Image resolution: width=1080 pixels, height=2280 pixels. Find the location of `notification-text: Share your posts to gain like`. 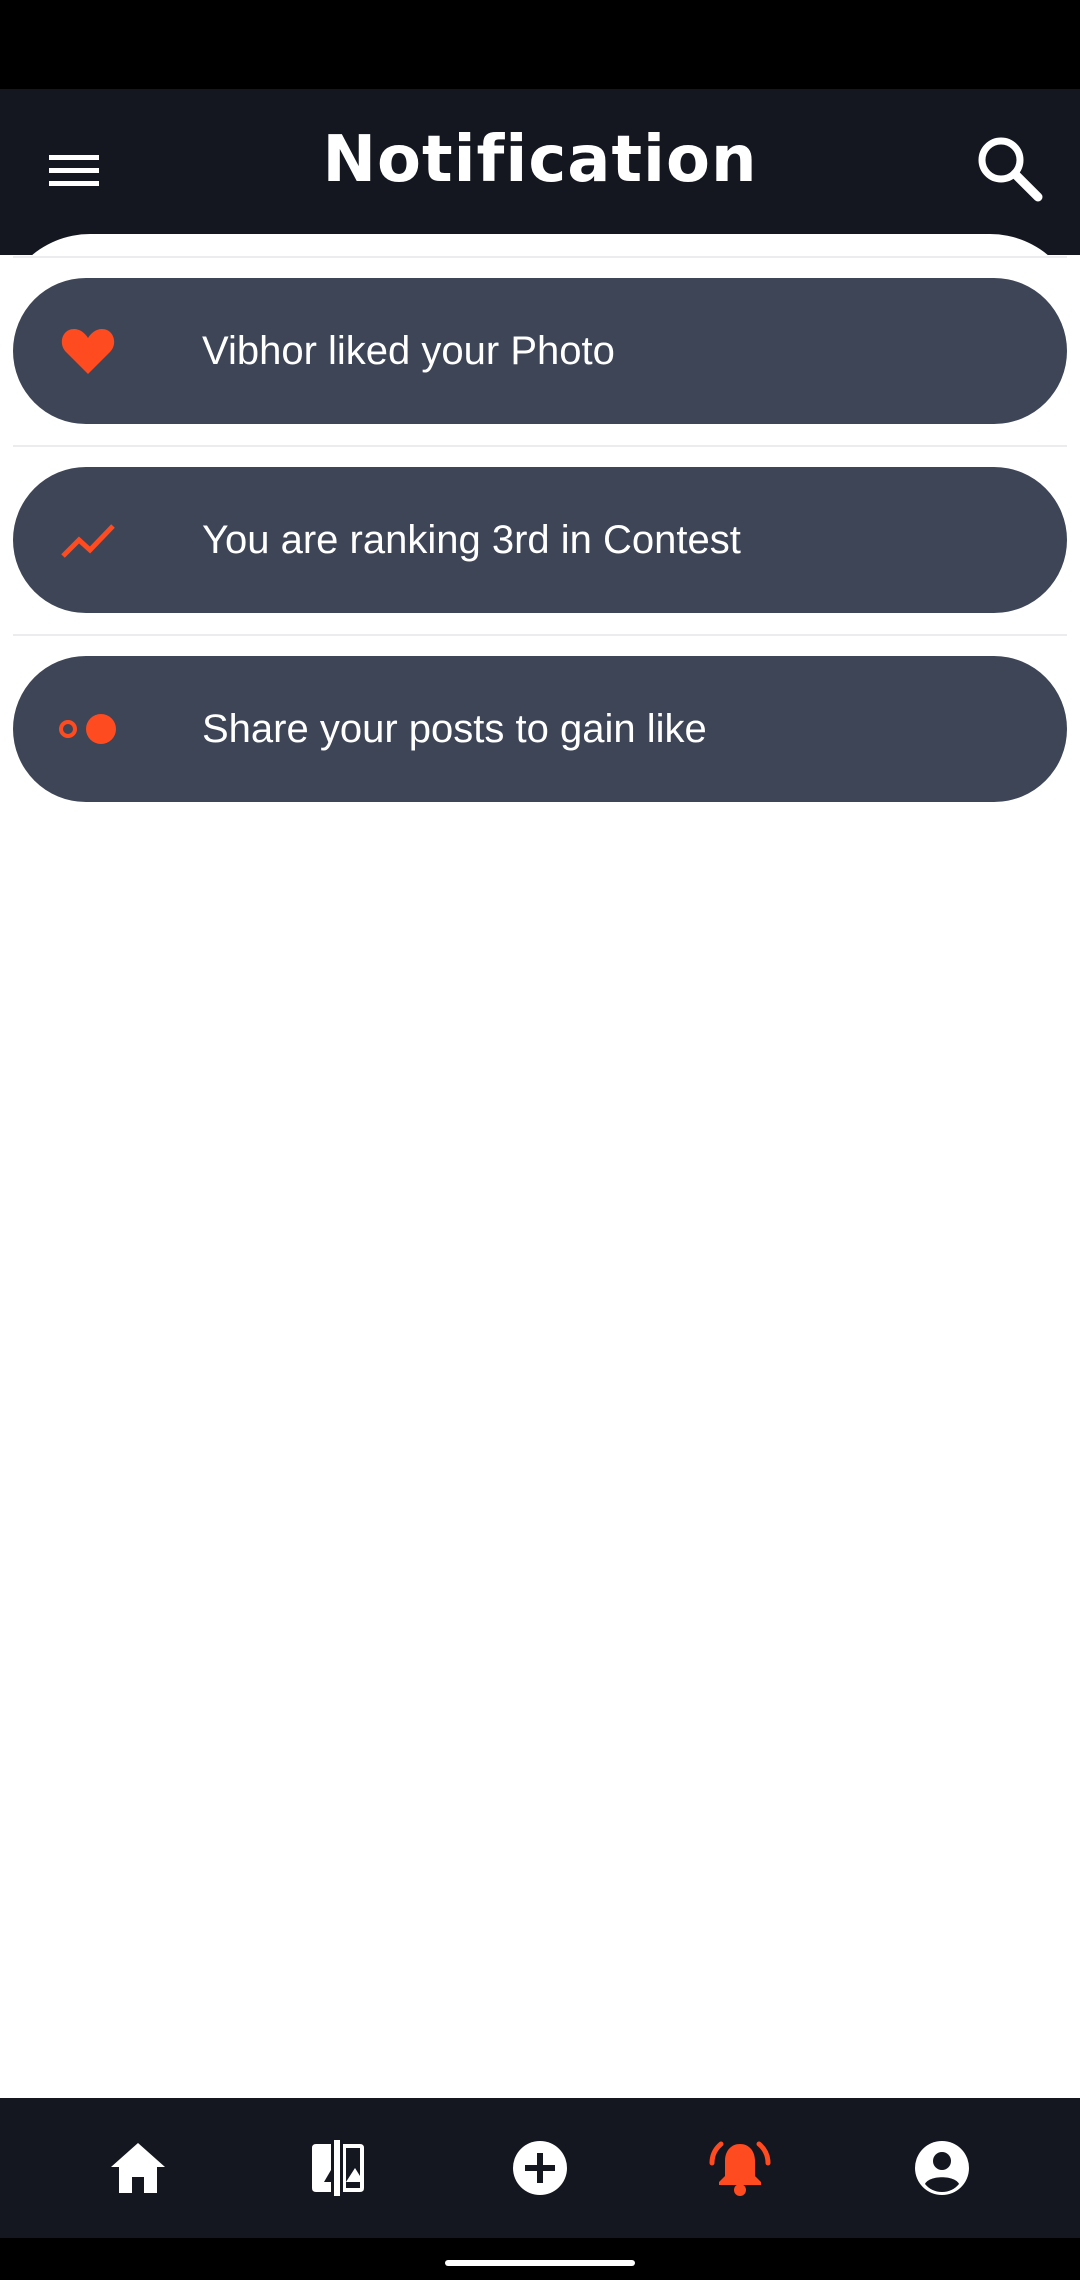

notification-text: Share your posts to gain like is located at coordinates (454, 729).